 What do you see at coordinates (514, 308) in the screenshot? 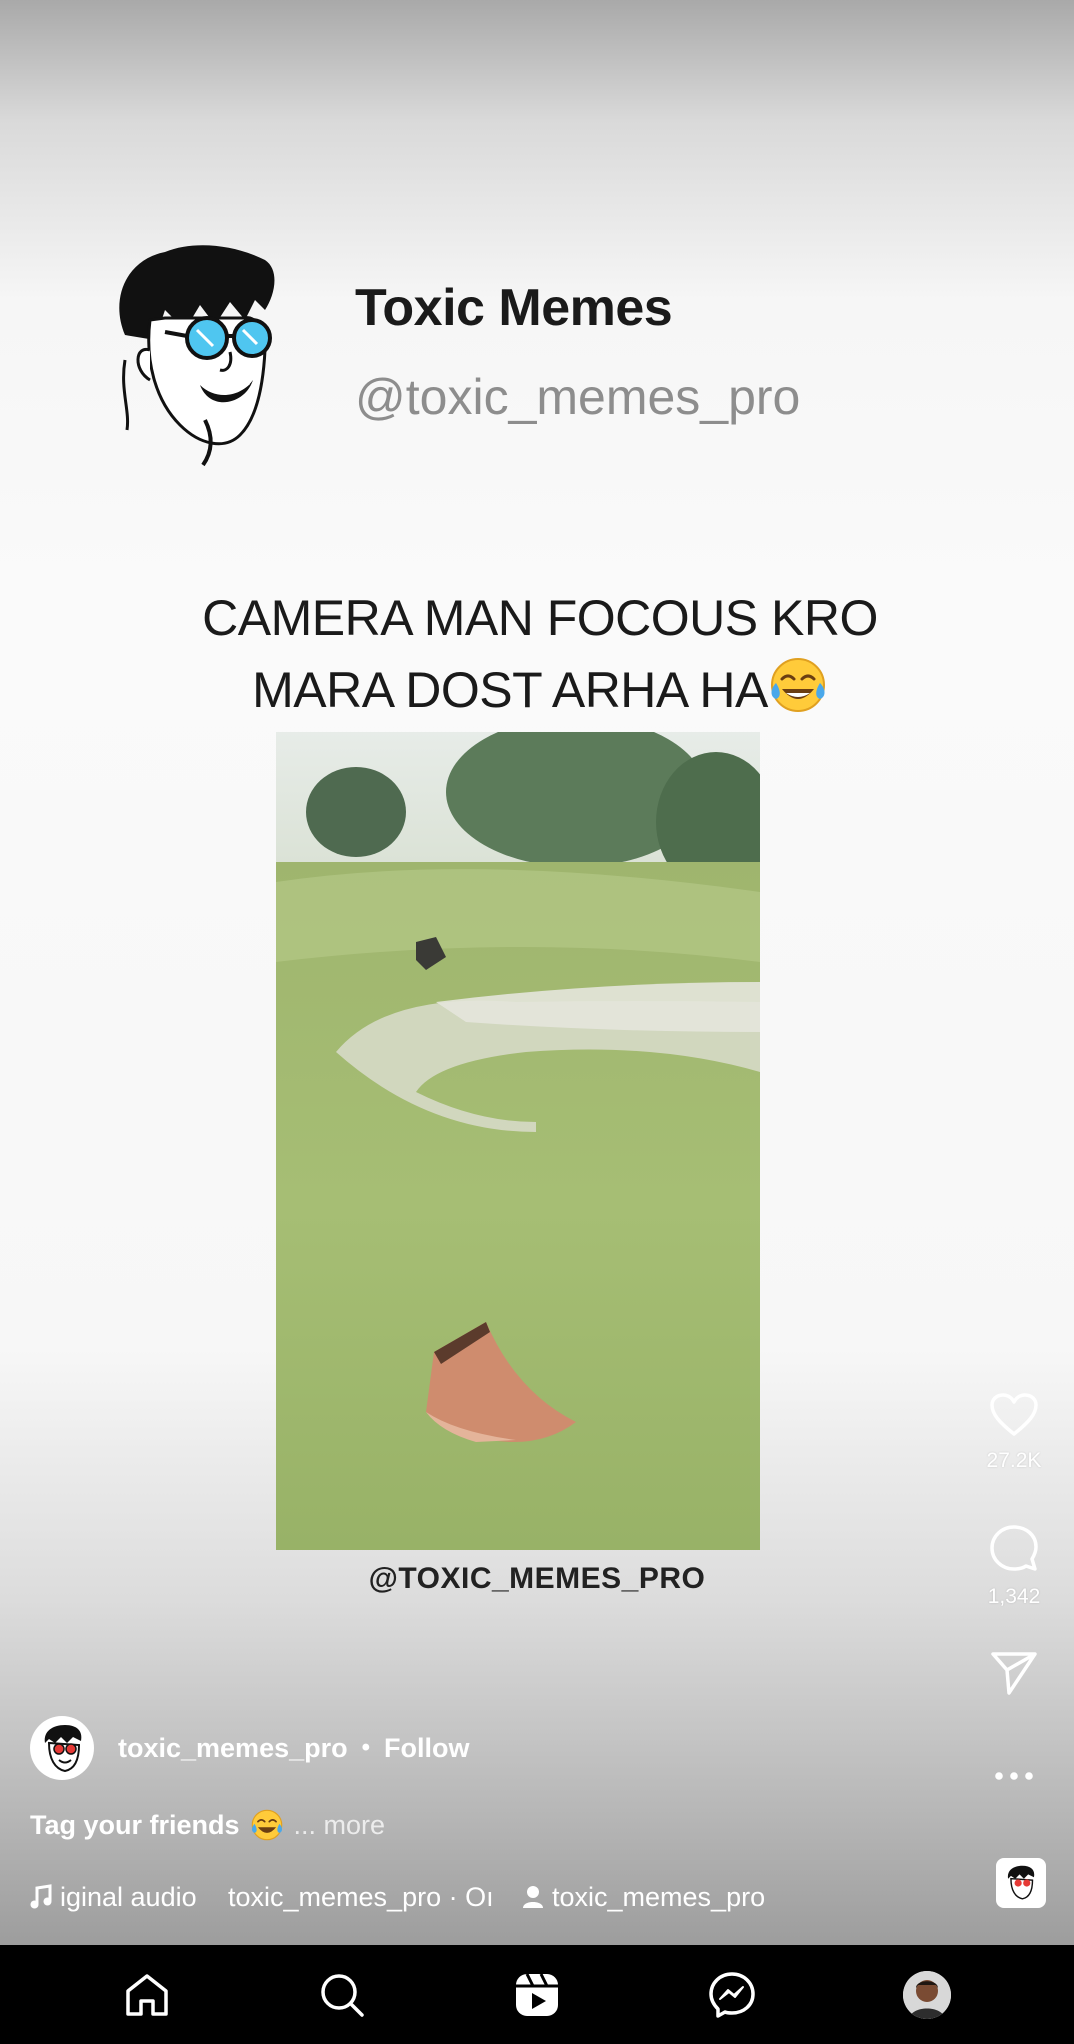
I see `meme-account-name: Toxic Memes` at bounding box center [514, 308].